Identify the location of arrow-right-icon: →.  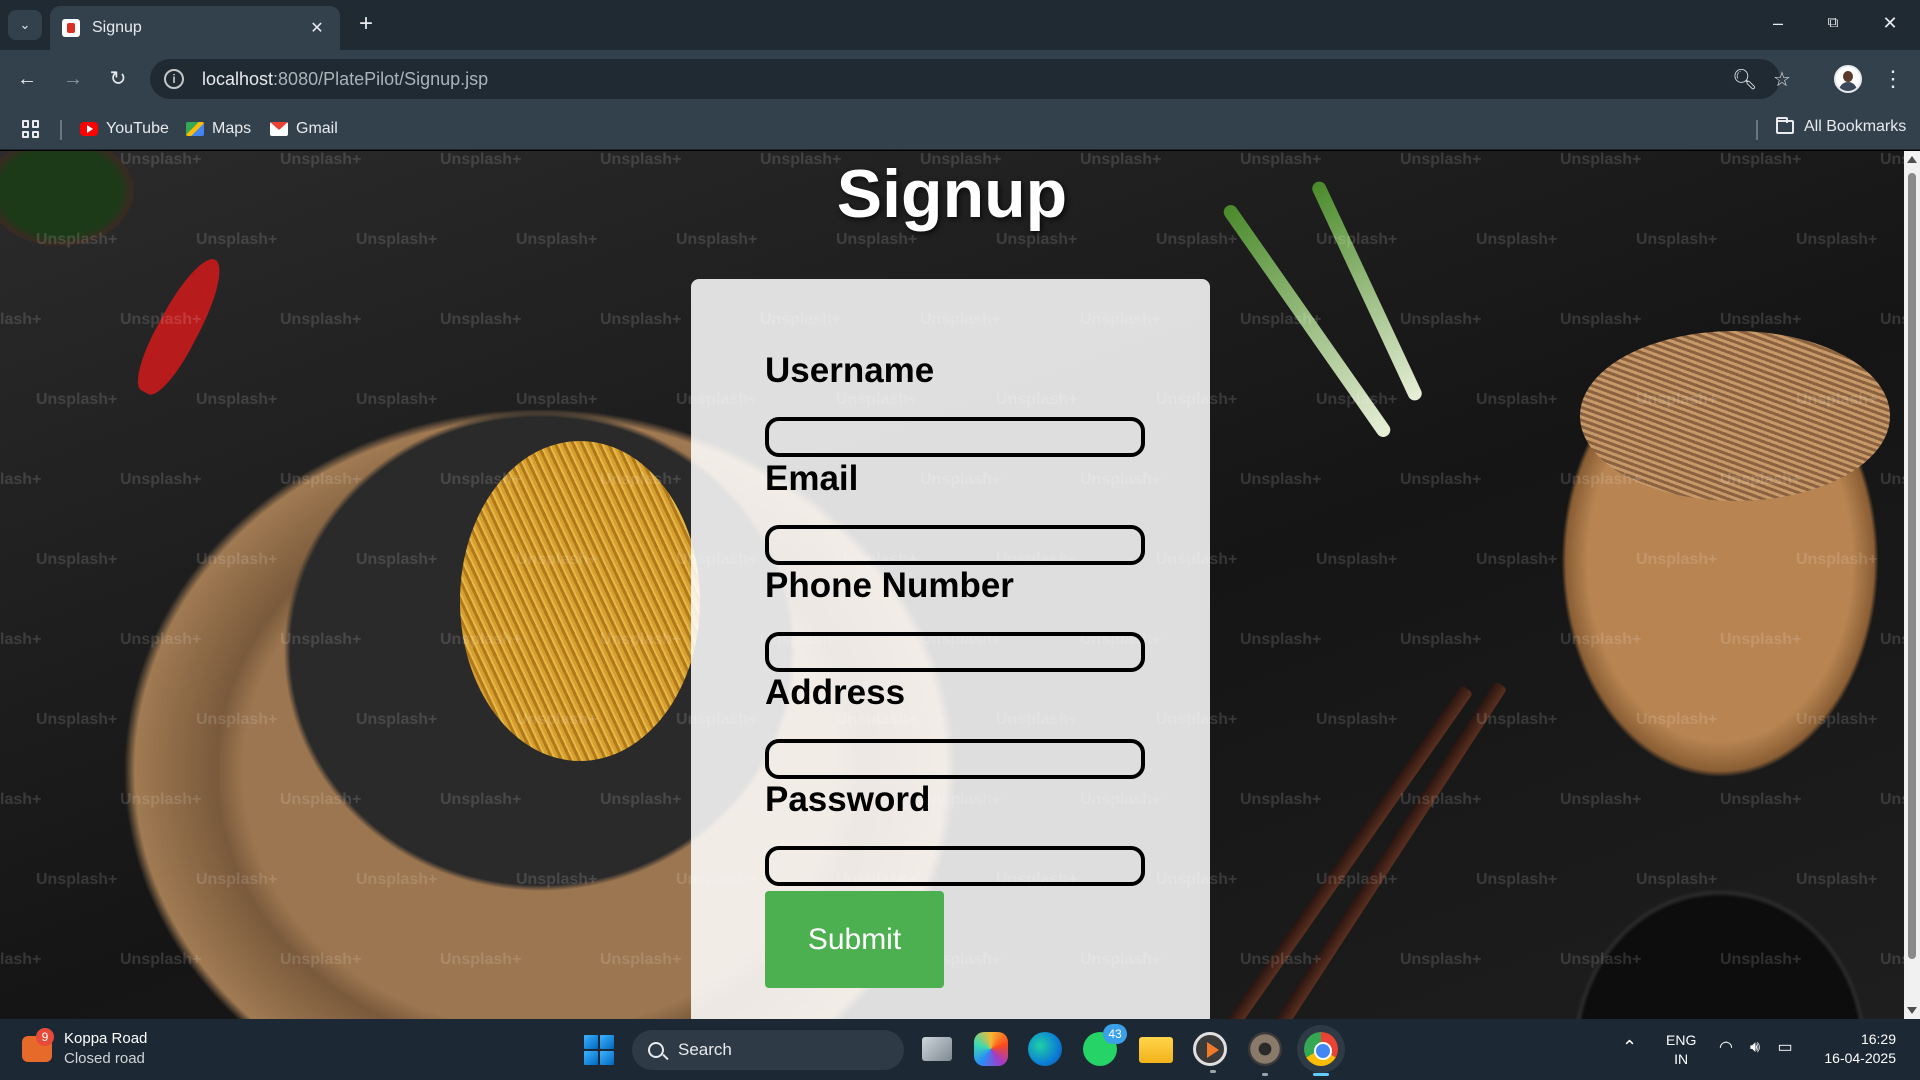
(73, 79).